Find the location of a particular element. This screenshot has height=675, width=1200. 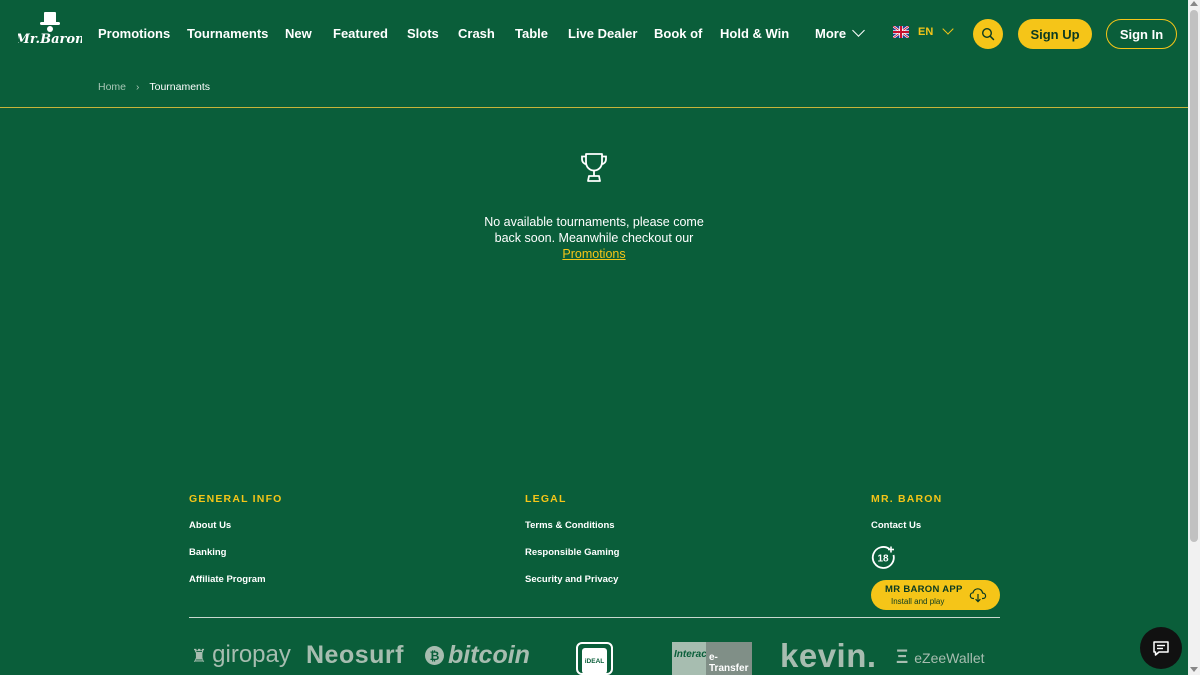

ideal-logo: iDEAL is located at coordinates (594, 658).